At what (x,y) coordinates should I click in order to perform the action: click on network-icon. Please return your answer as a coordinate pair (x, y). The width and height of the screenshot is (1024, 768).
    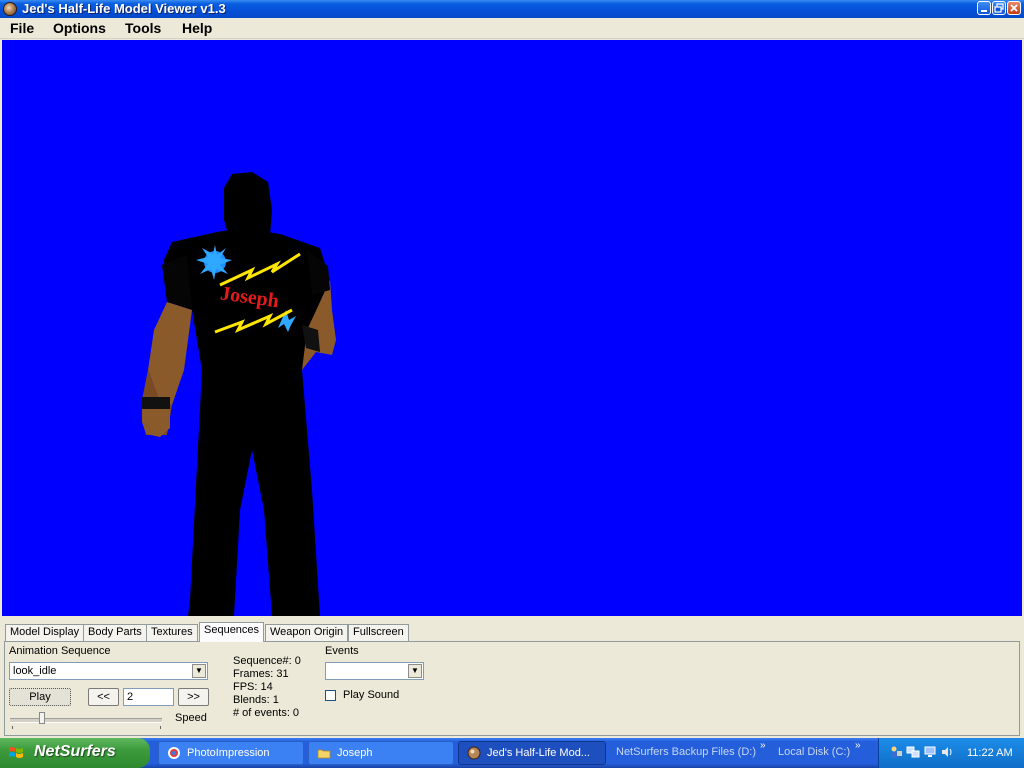
    Looking at the image, I should click on (913, 752).